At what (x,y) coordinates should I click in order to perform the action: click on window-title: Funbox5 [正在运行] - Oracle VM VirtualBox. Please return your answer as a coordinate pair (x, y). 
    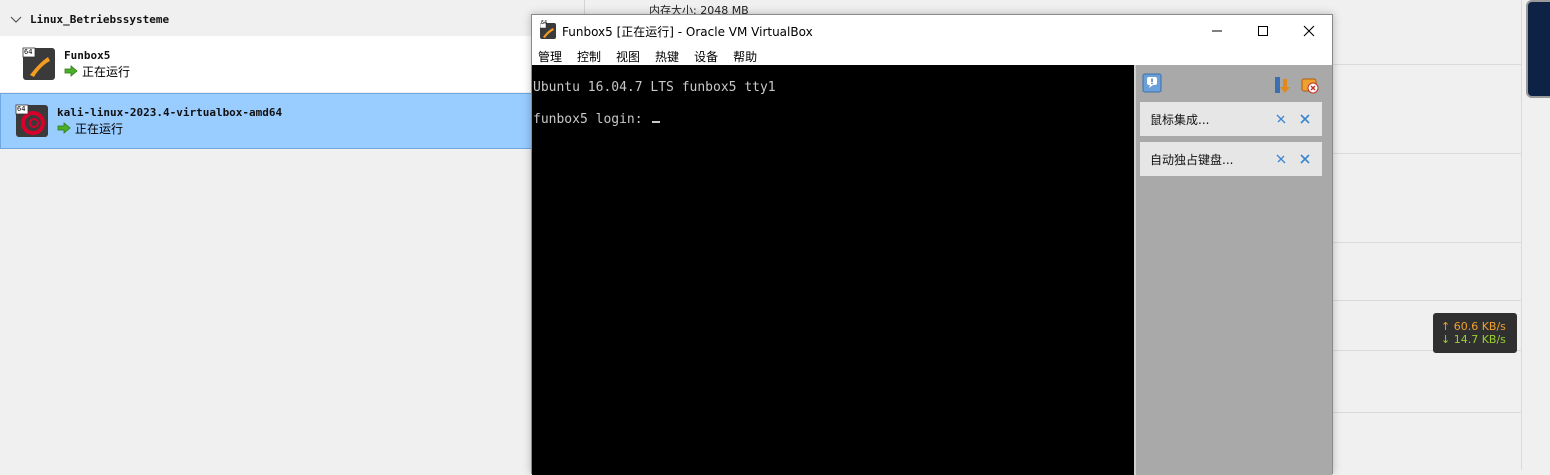
    Looking at the image, I should click on (687, 31).